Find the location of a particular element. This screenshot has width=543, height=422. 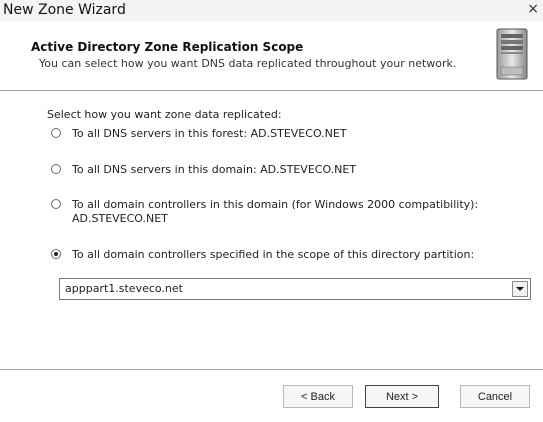

window-title: New Zone Wizard is located at coordinates (64, 10).